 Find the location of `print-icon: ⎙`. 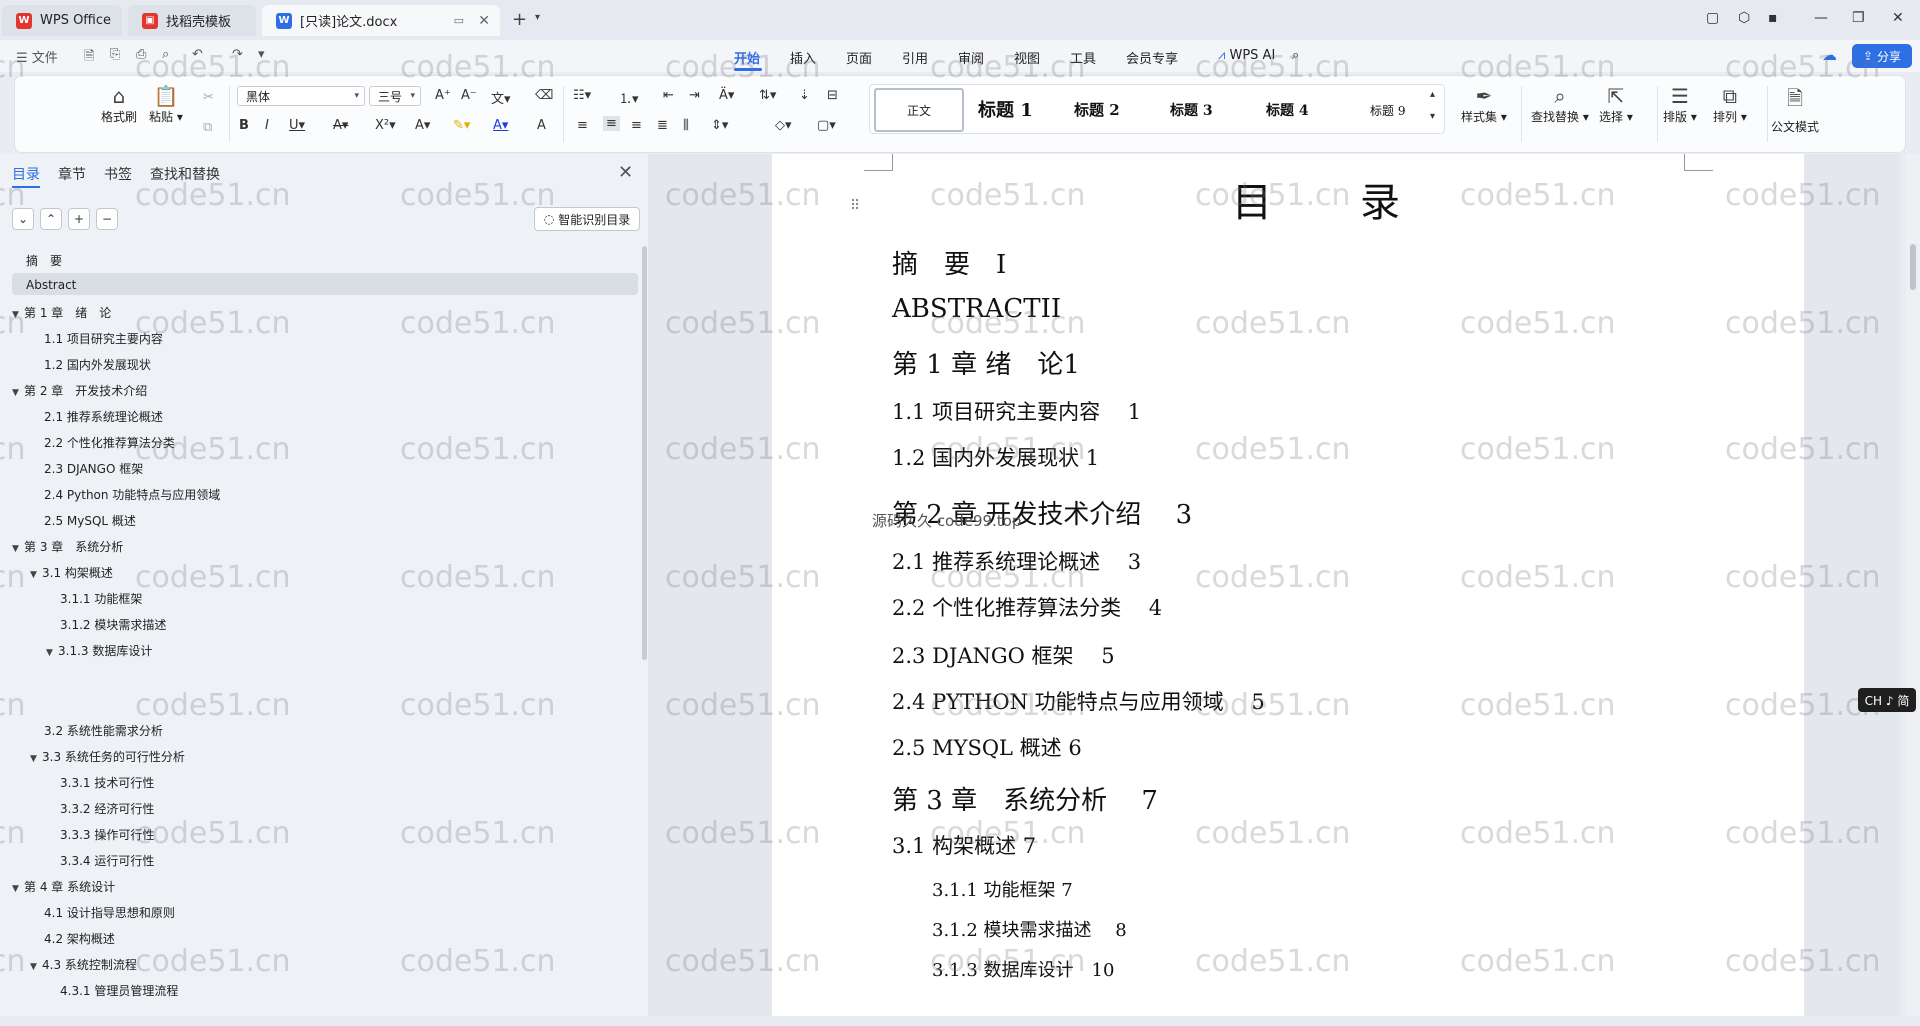

print-icon: ⎙ is located at coordinates (141, 54).